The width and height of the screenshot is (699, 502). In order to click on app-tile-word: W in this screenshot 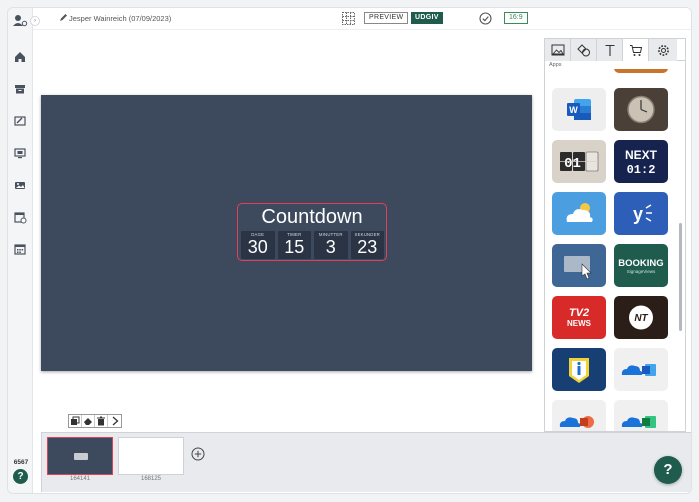, I will do `click(579, 109)`.